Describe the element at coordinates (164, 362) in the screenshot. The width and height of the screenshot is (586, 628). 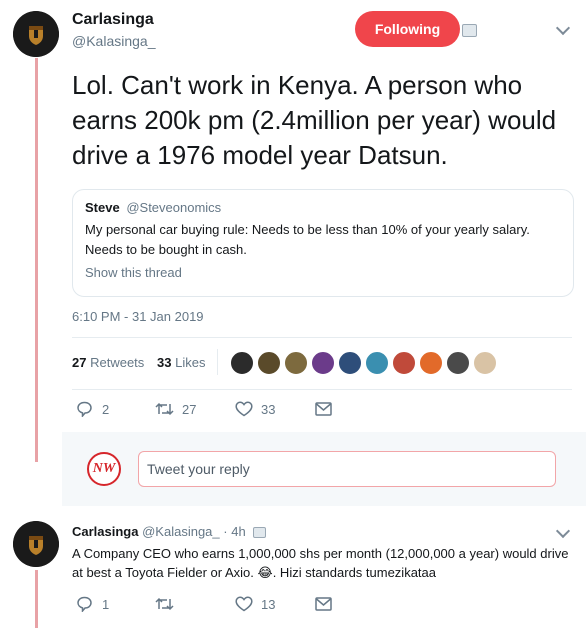
I see `likes-count: 33` at that location.